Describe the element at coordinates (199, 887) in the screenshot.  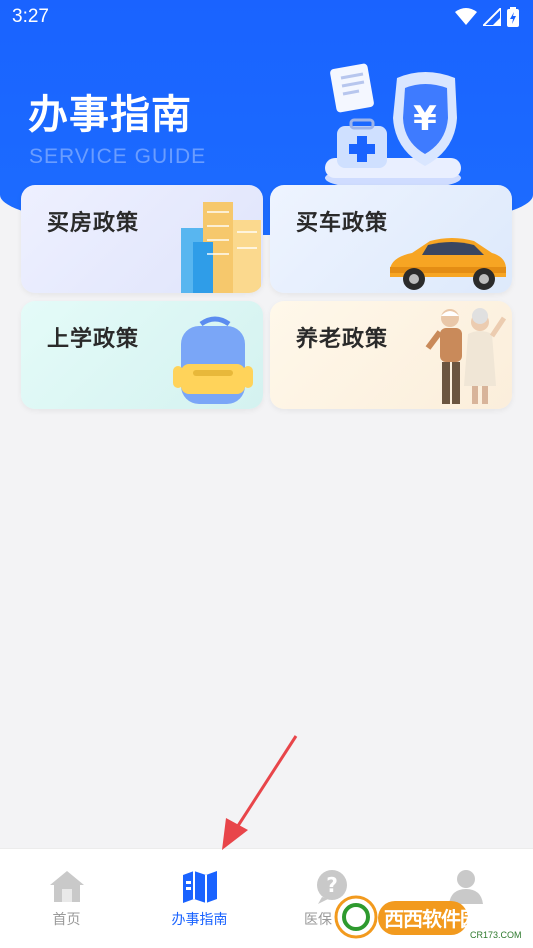
I see `map-guide-icon` at that location.